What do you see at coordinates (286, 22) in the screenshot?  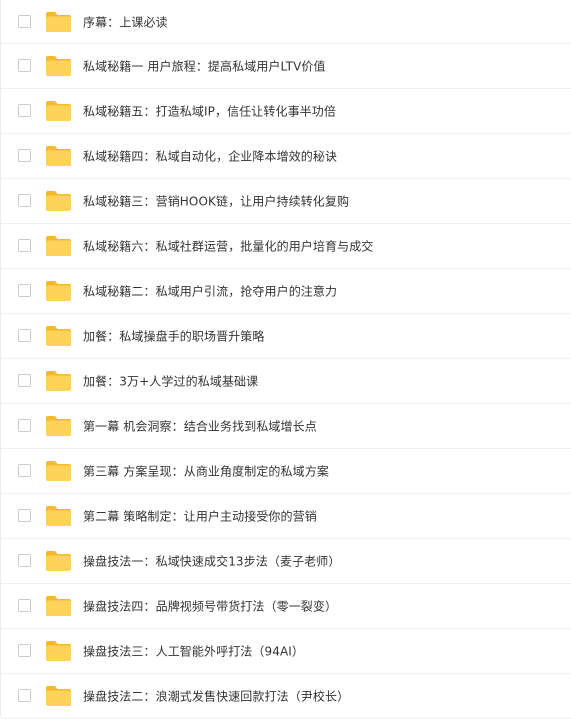 I see `file-row: 序幕：上课必读` at bounding box center [286, 22].